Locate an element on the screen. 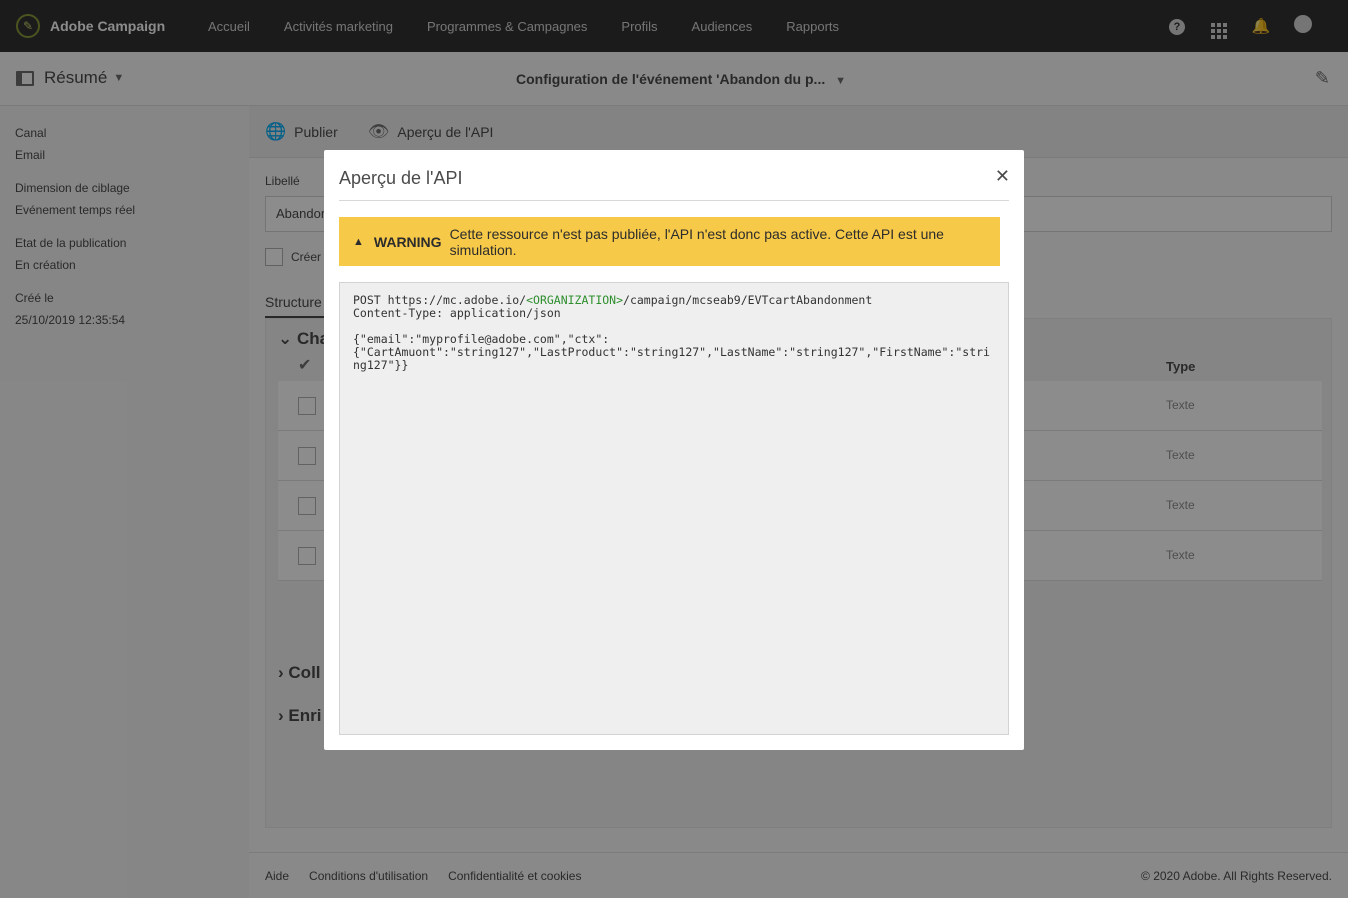 The image size is (1348, 898). modal-divider is located at coordinates (674, 200).